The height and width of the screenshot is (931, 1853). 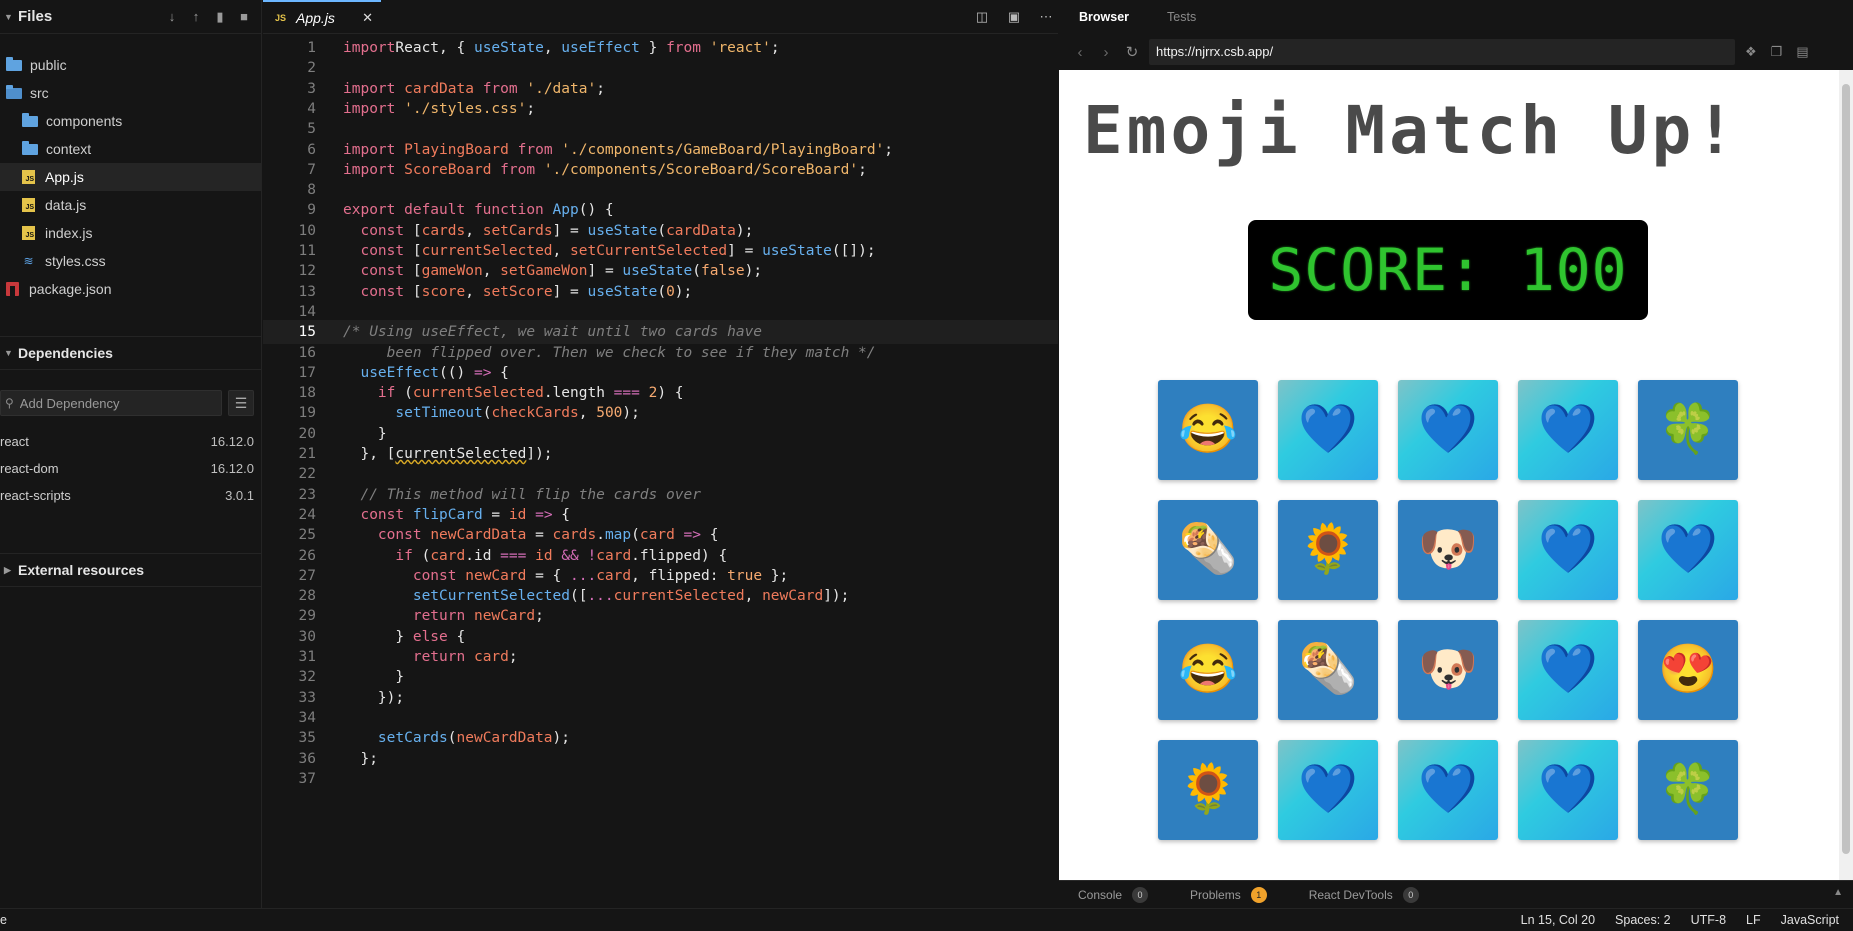 I want to click on card-emoji: 🌻, so click(x=1328, y=549).